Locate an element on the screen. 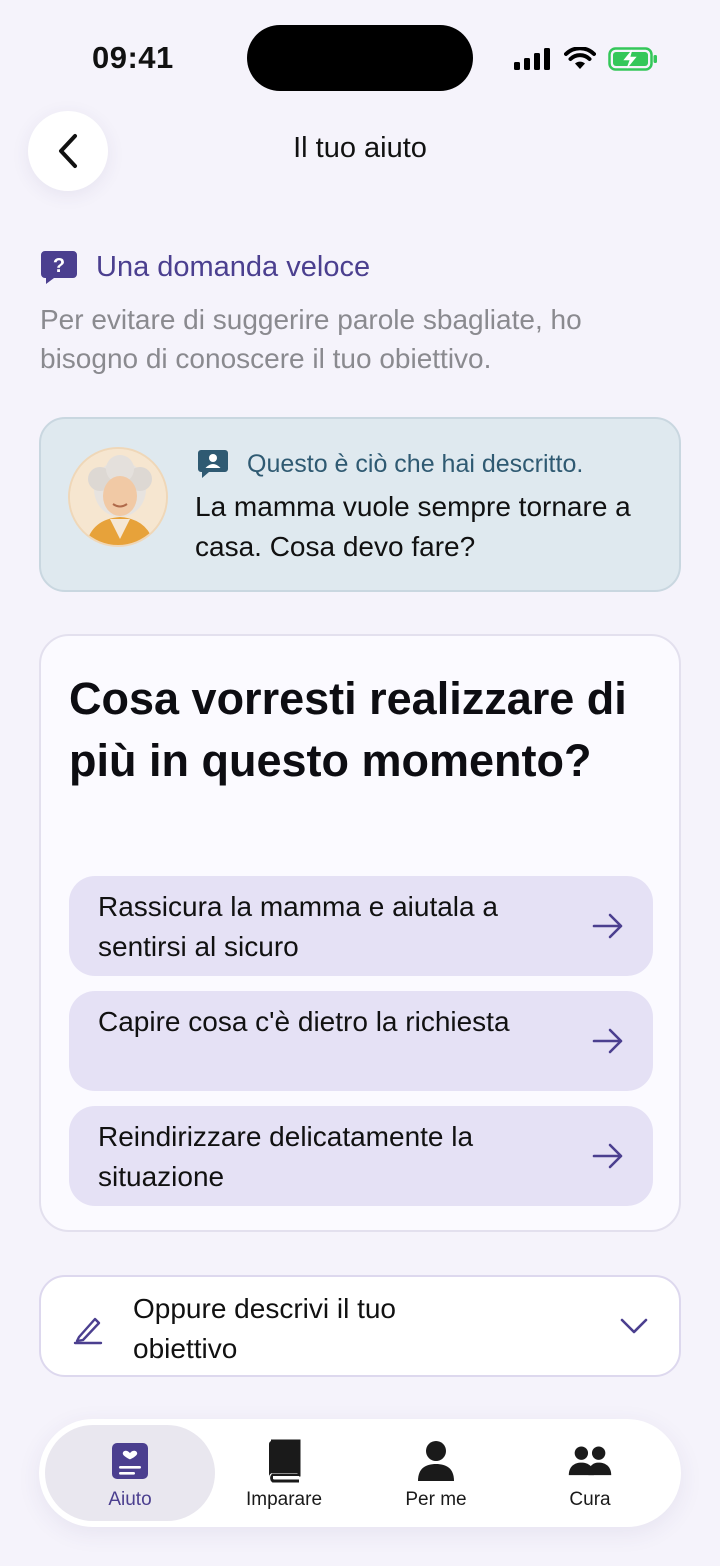 This screenshot has height=1566, width=720. status-icons is located at coordinates (586, 59).